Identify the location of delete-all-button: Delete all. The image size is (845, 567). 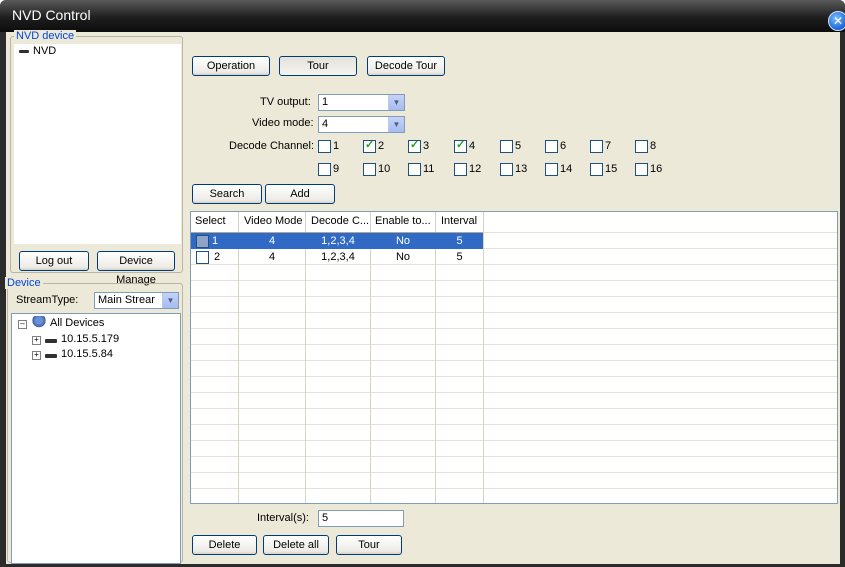
(296, 545).